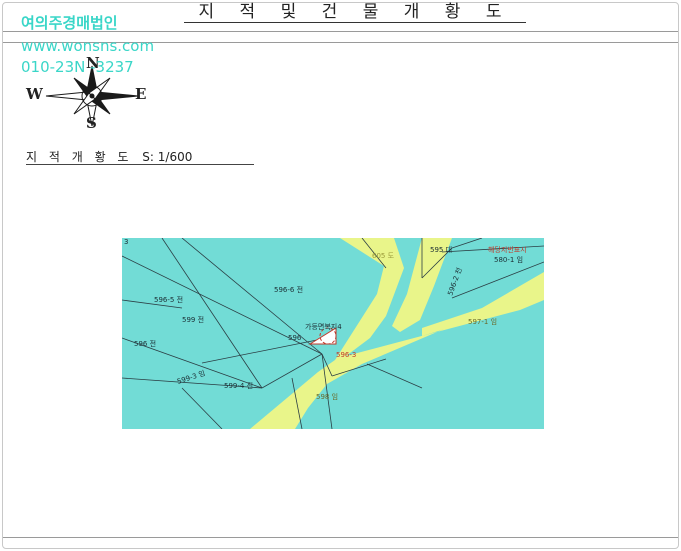 The height and width of the screenshot is (551, 681). Describe the element at coordinates (77, 67) in the screenshot. I see `watermark-phone: 010-23N -3237` at that location.